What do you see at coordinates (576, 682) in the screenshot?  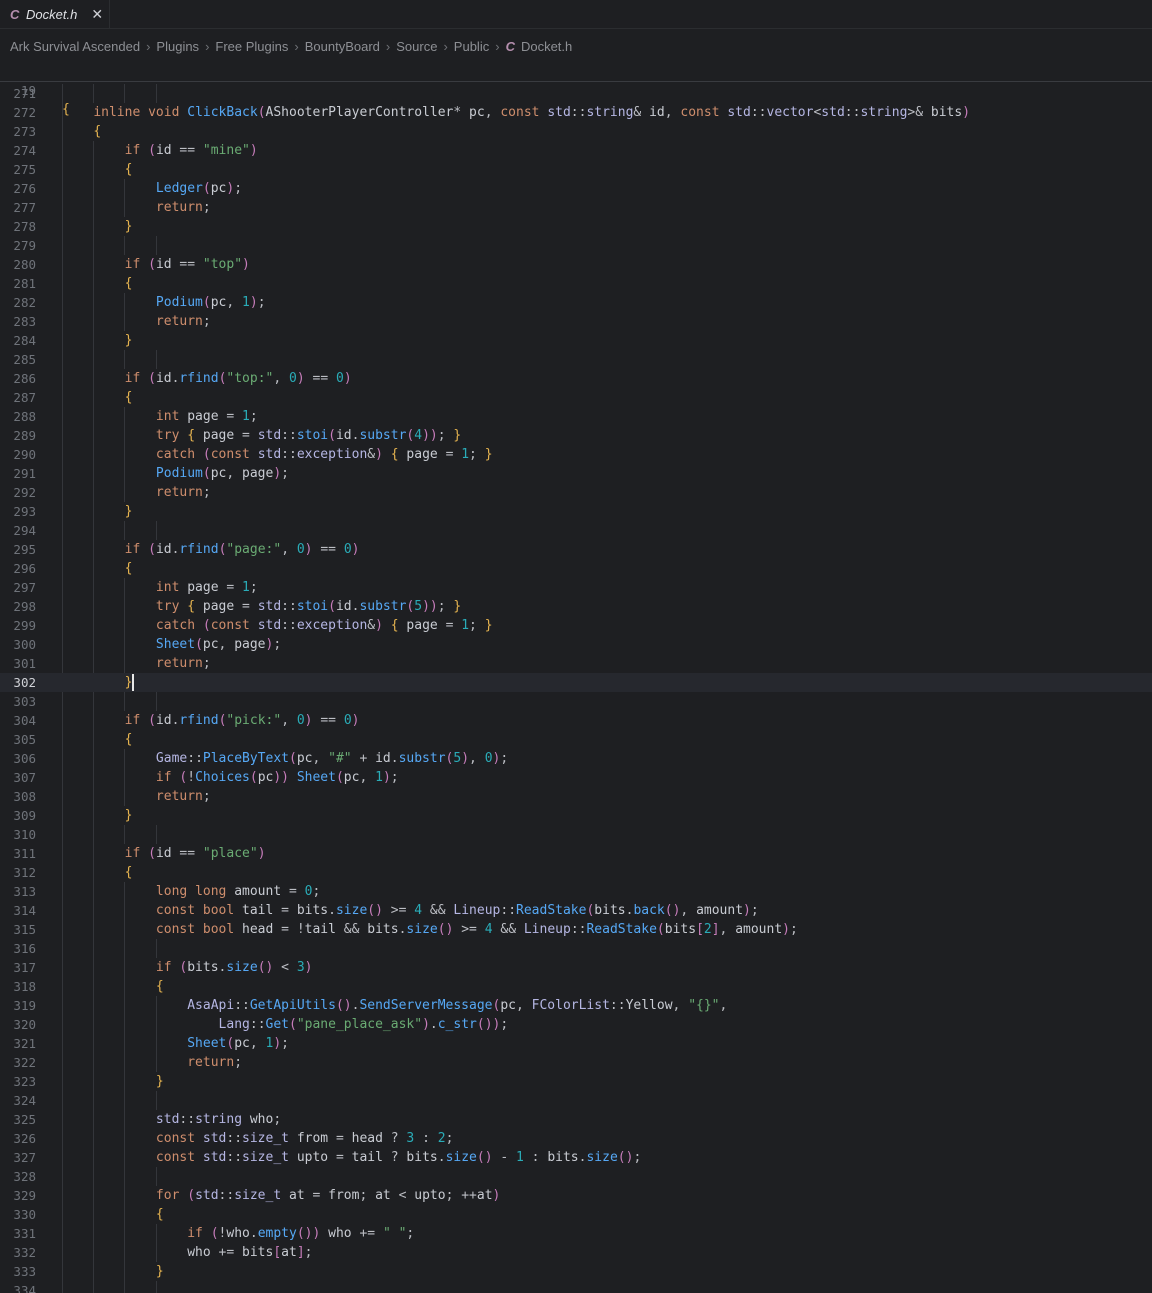 I see `code-line: 302 }` at bounding box center [576, 682].